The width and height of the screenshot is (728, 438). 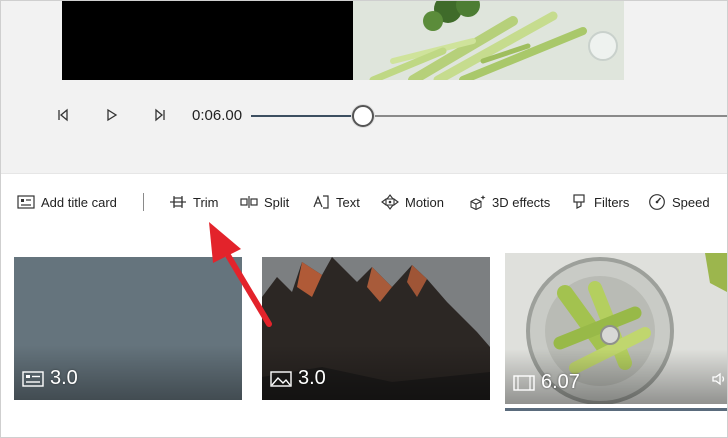 What do you see at coordinates (277, 202) in the screenshot?
I see `split-label: Split` at bounding box center [277, 202].